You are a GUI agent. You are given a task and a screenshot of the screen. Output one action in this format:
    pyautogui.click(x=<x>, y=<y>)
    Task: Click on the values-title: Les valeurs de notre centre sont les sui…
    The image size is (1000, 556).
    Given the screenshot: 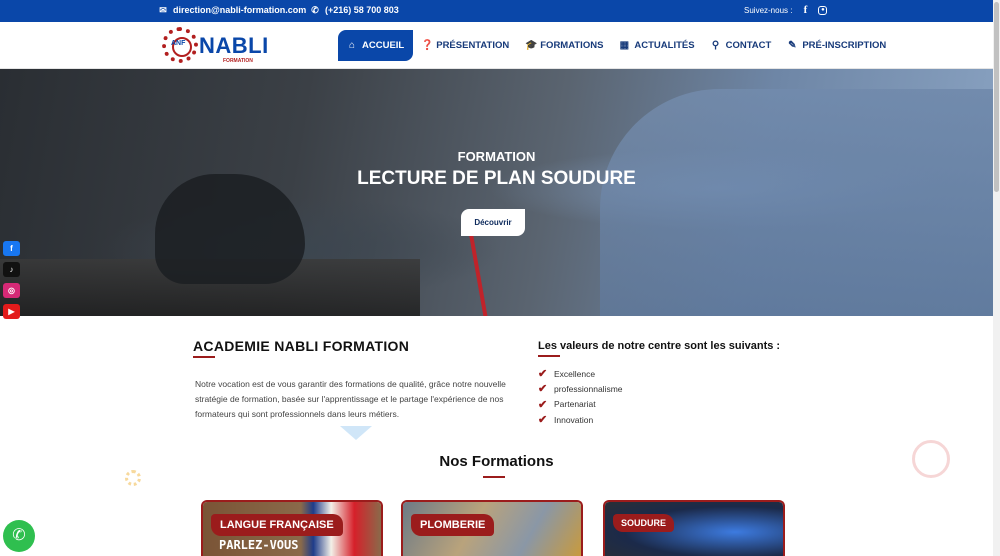 What is the action you would take?
    pyautogui.click(x=659, y=346)
    